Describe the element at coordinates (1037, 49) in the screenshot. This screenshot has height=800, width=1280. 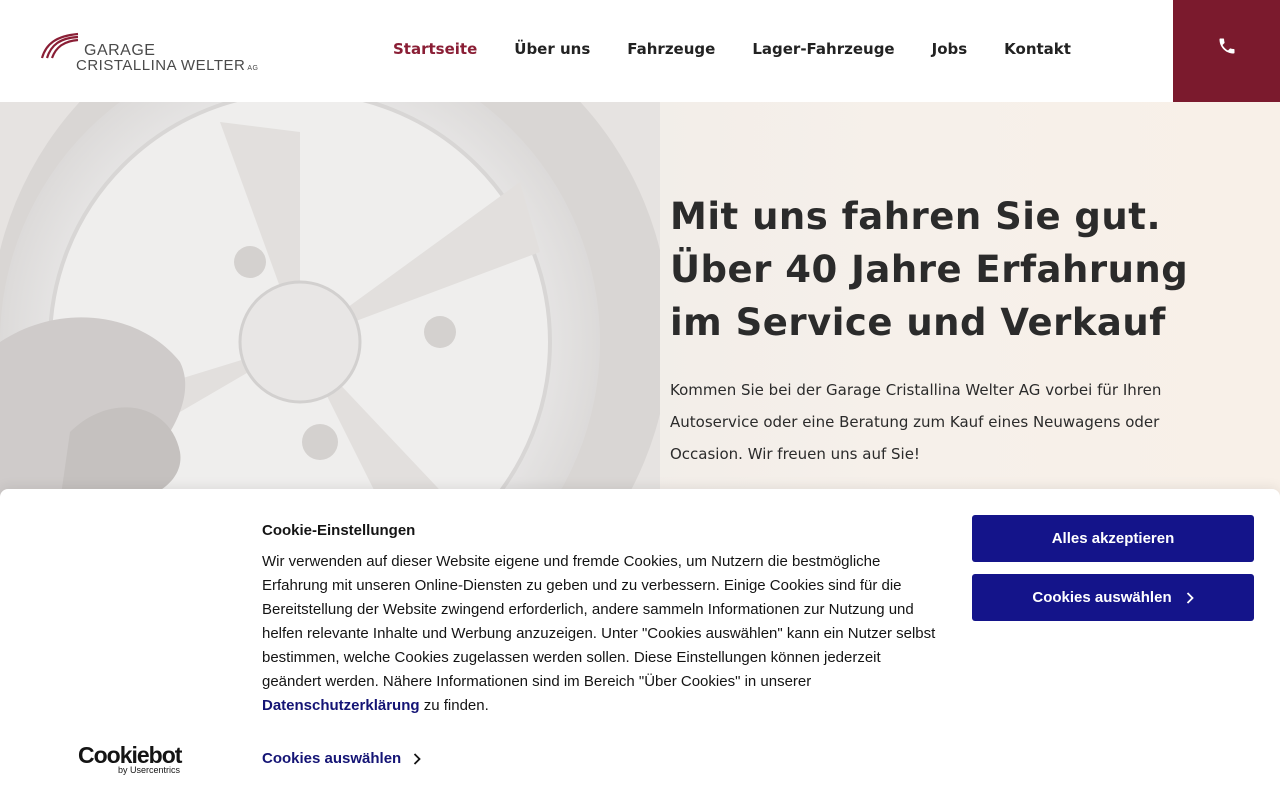
I see `nav-kontakt: Kontakt` at that location.